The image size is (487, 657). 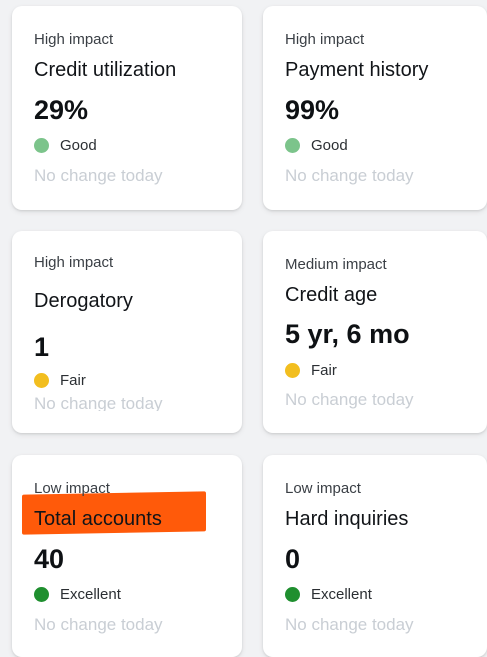 I want to click on factor-value: 1, so click(x=42, y=347).